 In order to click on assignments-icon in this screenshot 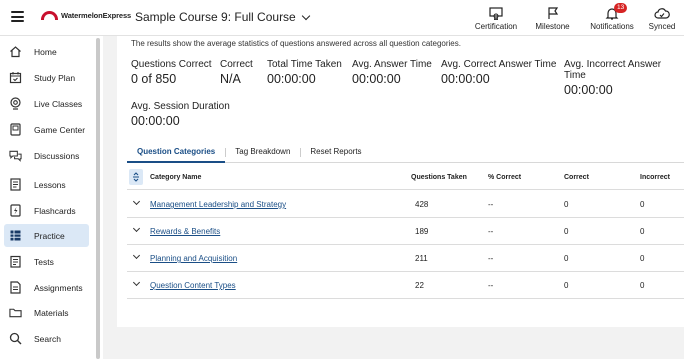, I will do `click(15, 287)`.